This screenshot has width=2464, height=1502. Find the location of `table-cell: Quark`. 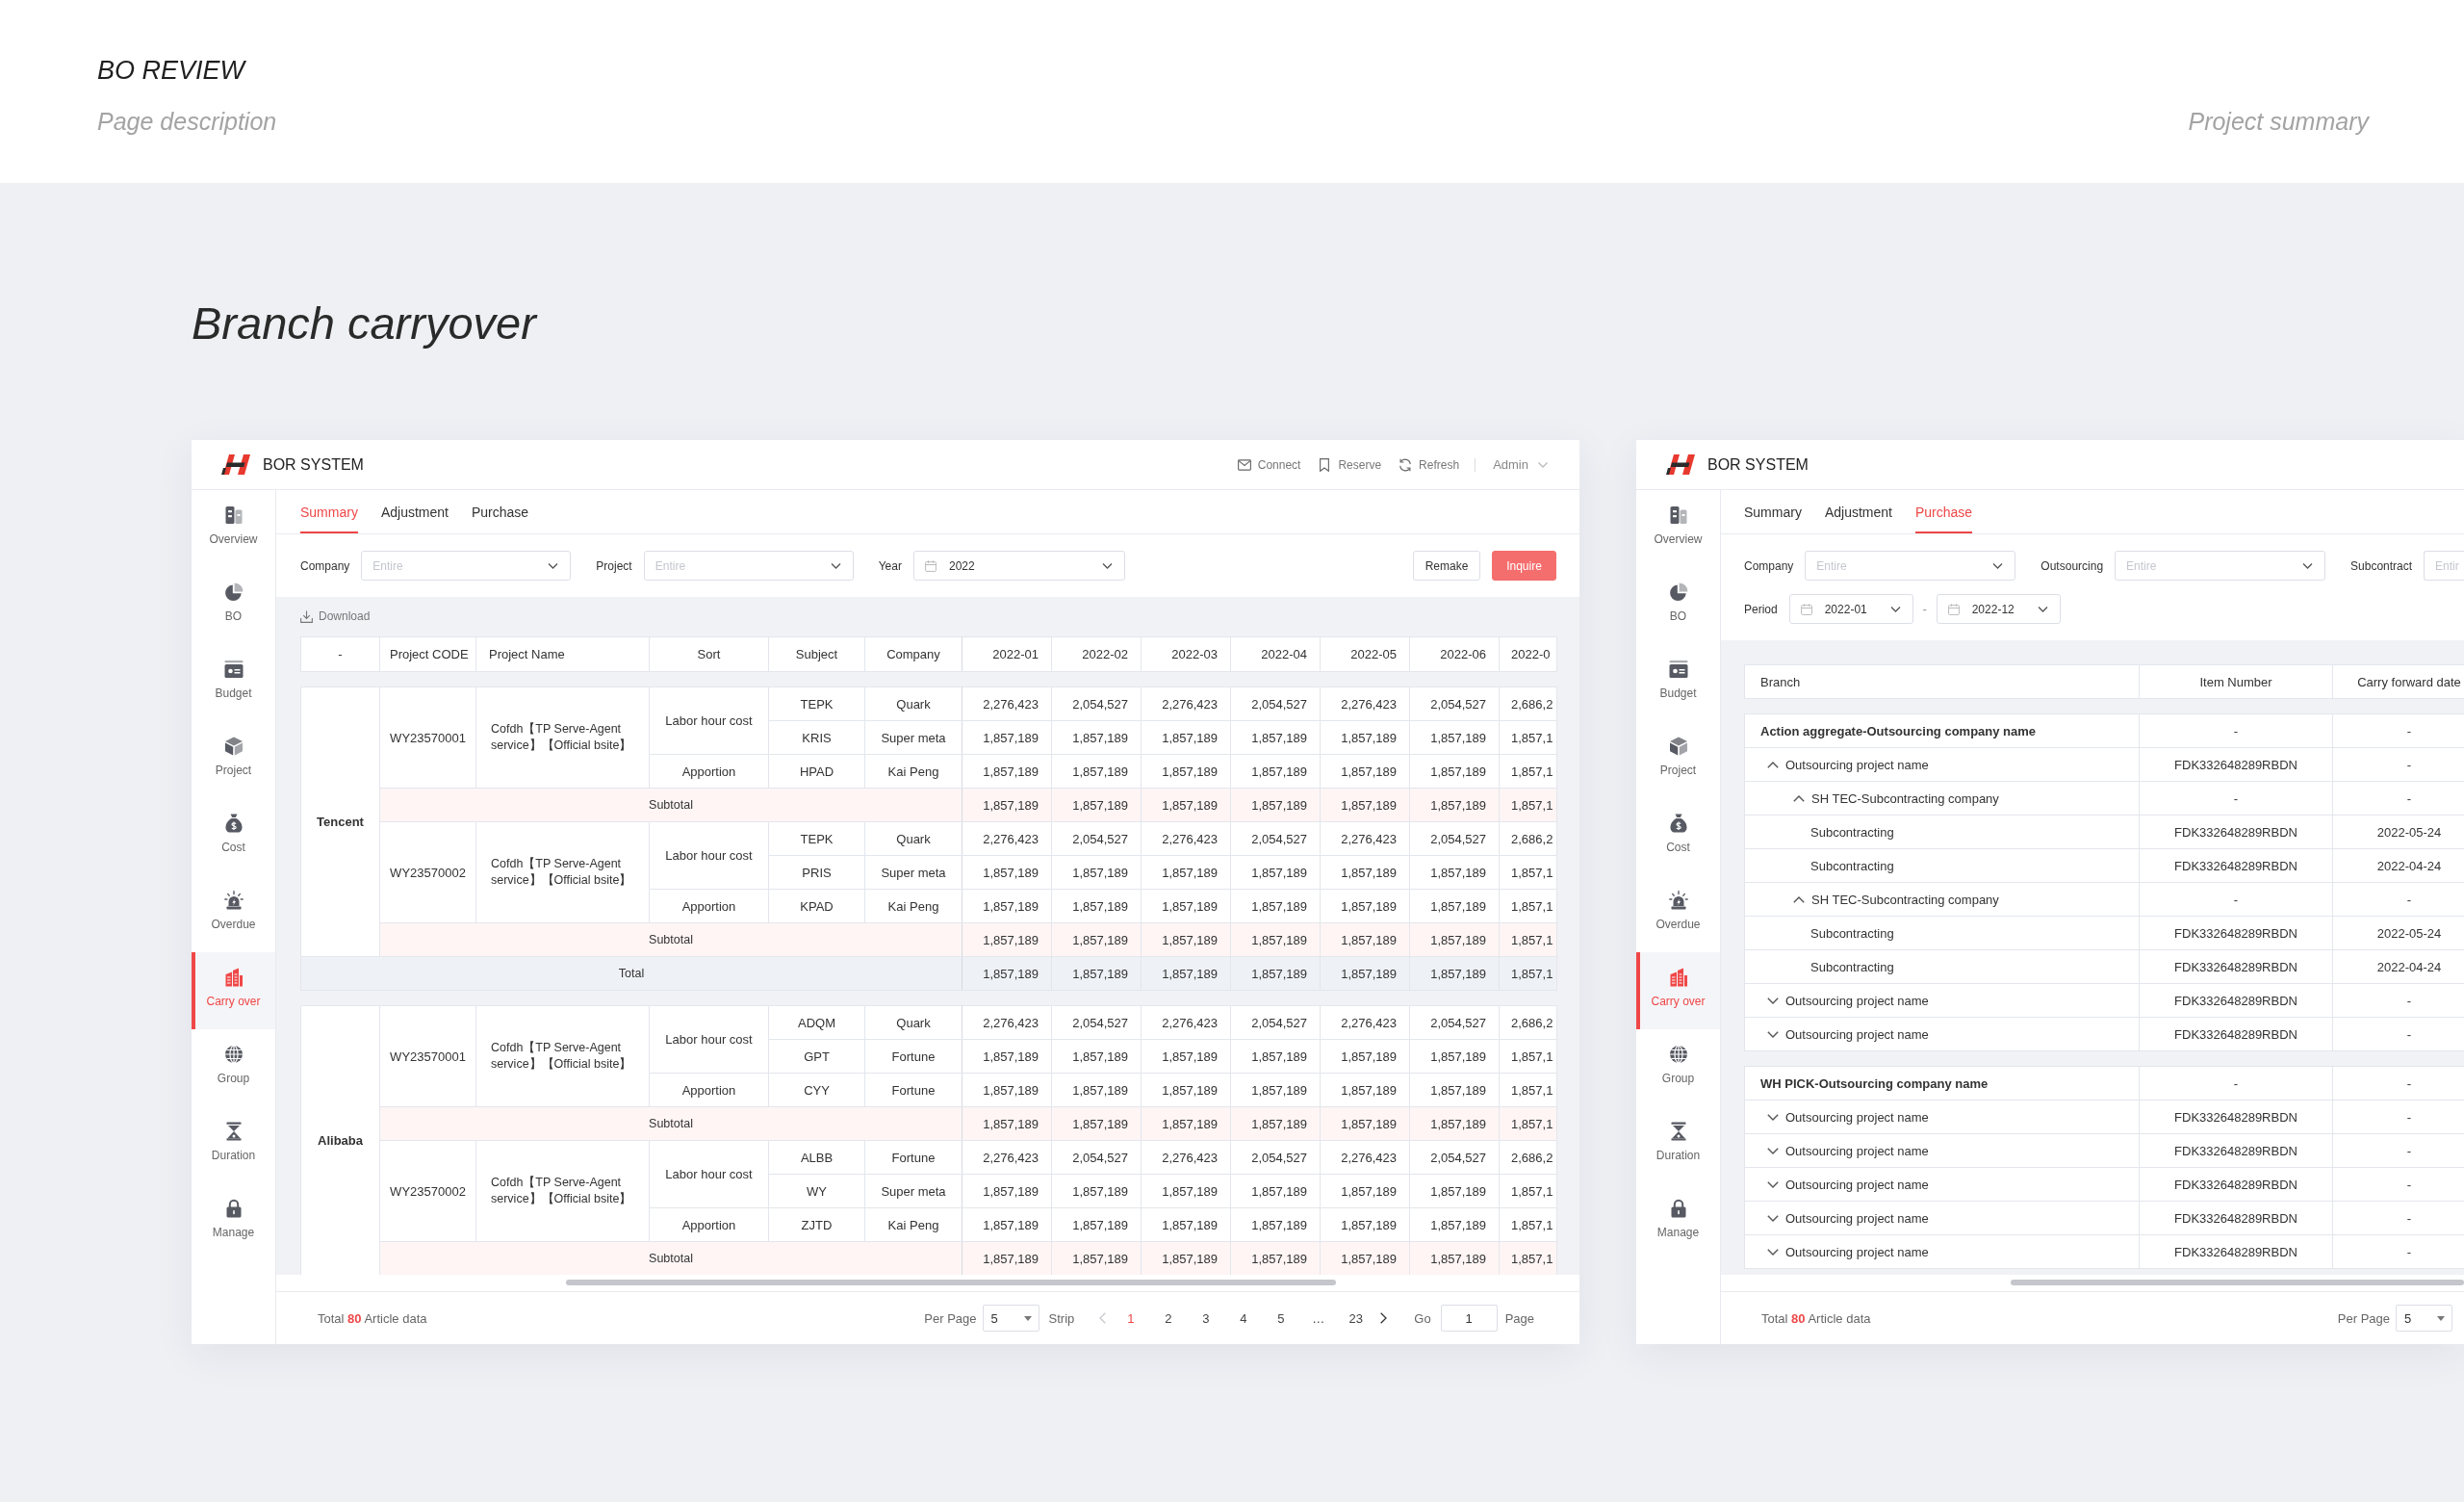

table-cell: Quark is located at coordinates (913, 703).